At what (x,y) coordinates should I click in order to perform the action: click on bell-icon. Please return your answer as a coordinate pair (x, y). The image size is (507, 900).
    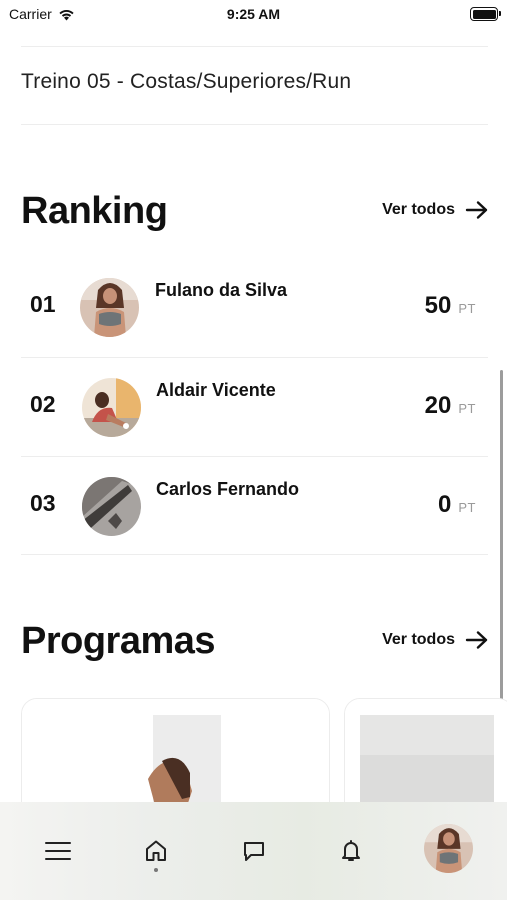
    Looking at the image, I should click on (351, 851).